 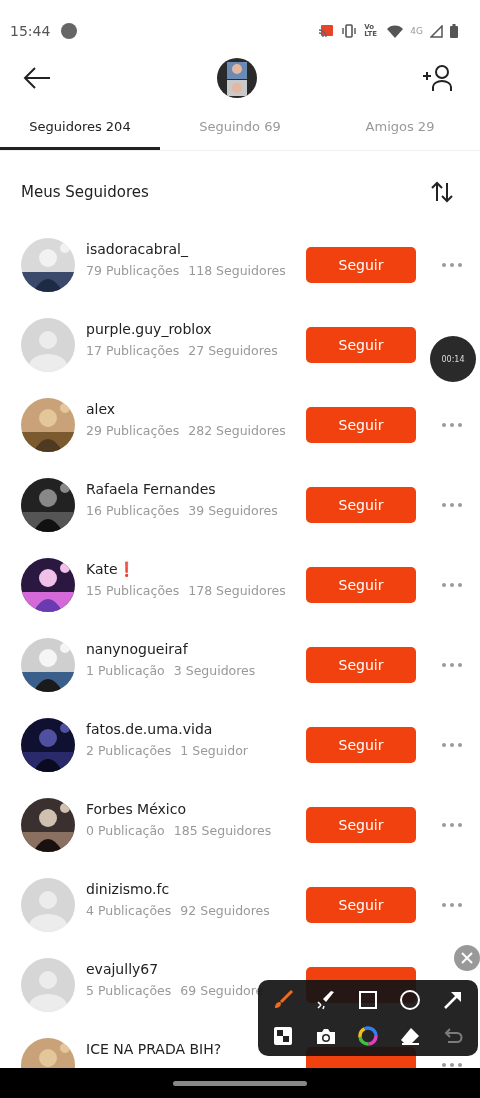 What do you see at coordinates (128, 889) in the screenshot?
I see `follower-name: dinizismo.fc` at bounding box center [128, 889].